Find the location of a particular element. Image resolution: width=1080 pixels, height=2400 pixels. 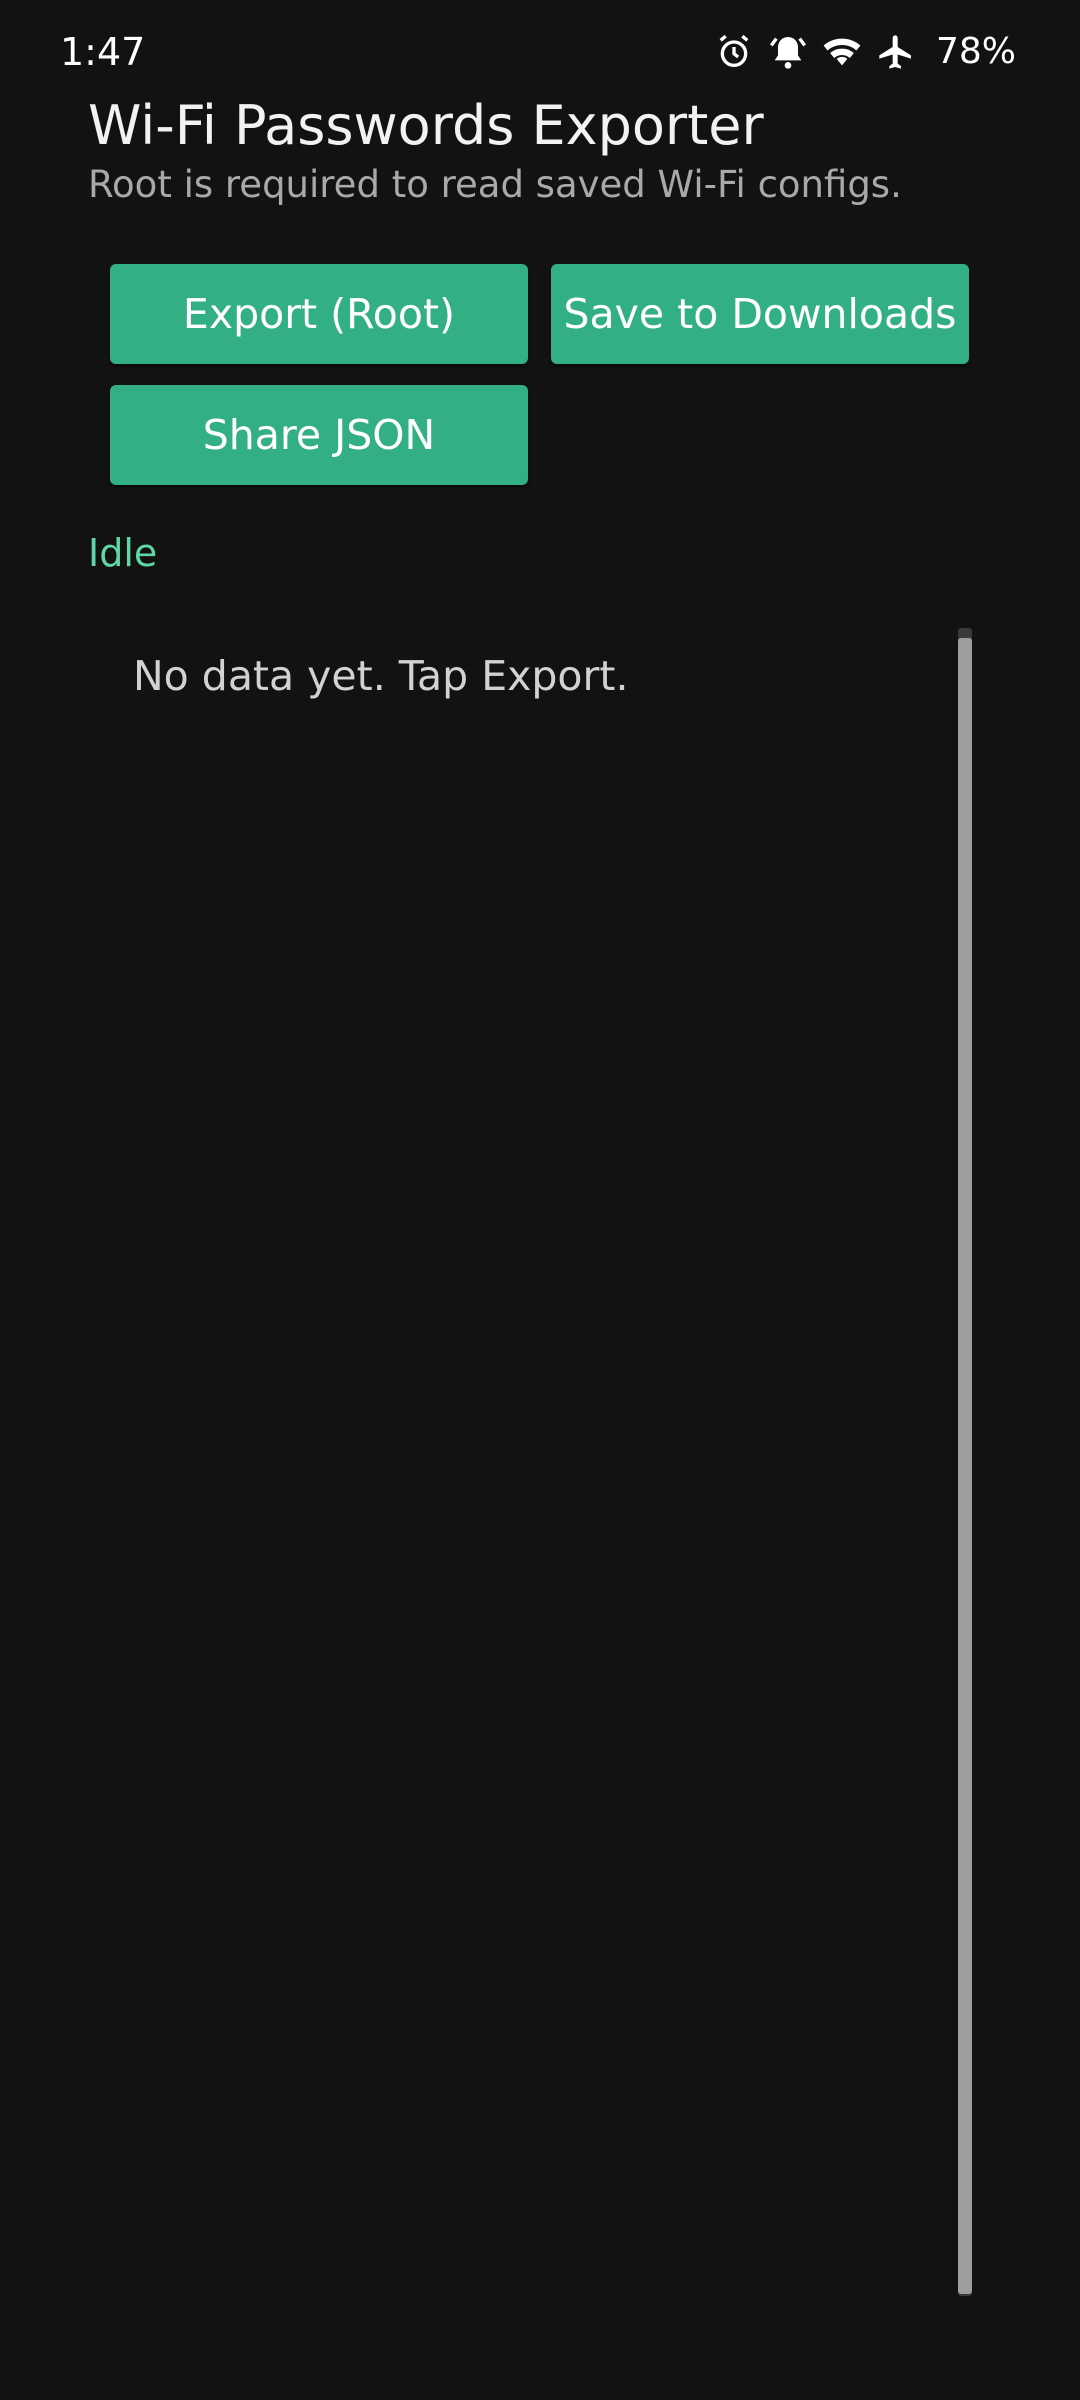

page-title: Wi-Fi Passwords Exporter is located at coordinates (426, 125).